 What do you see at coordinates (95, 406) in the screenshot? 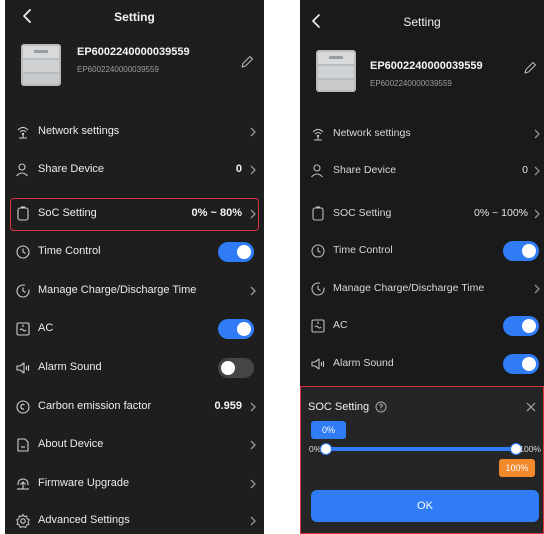
I see `row-label: Carbon emission factor` at bounding box center [95, 406].